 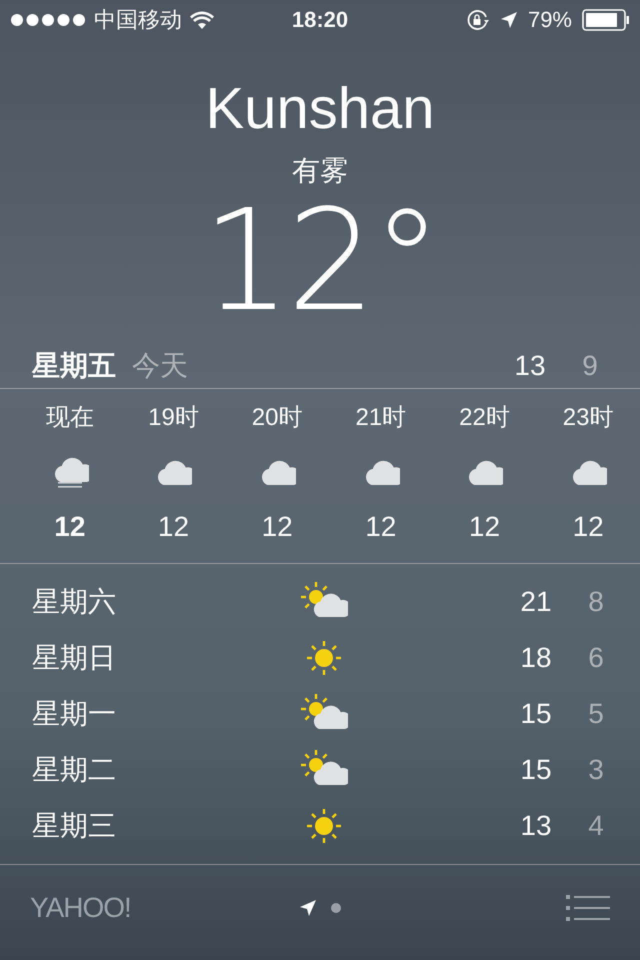 I want to click on day-name: 星期五, so click(x=74, y=366).